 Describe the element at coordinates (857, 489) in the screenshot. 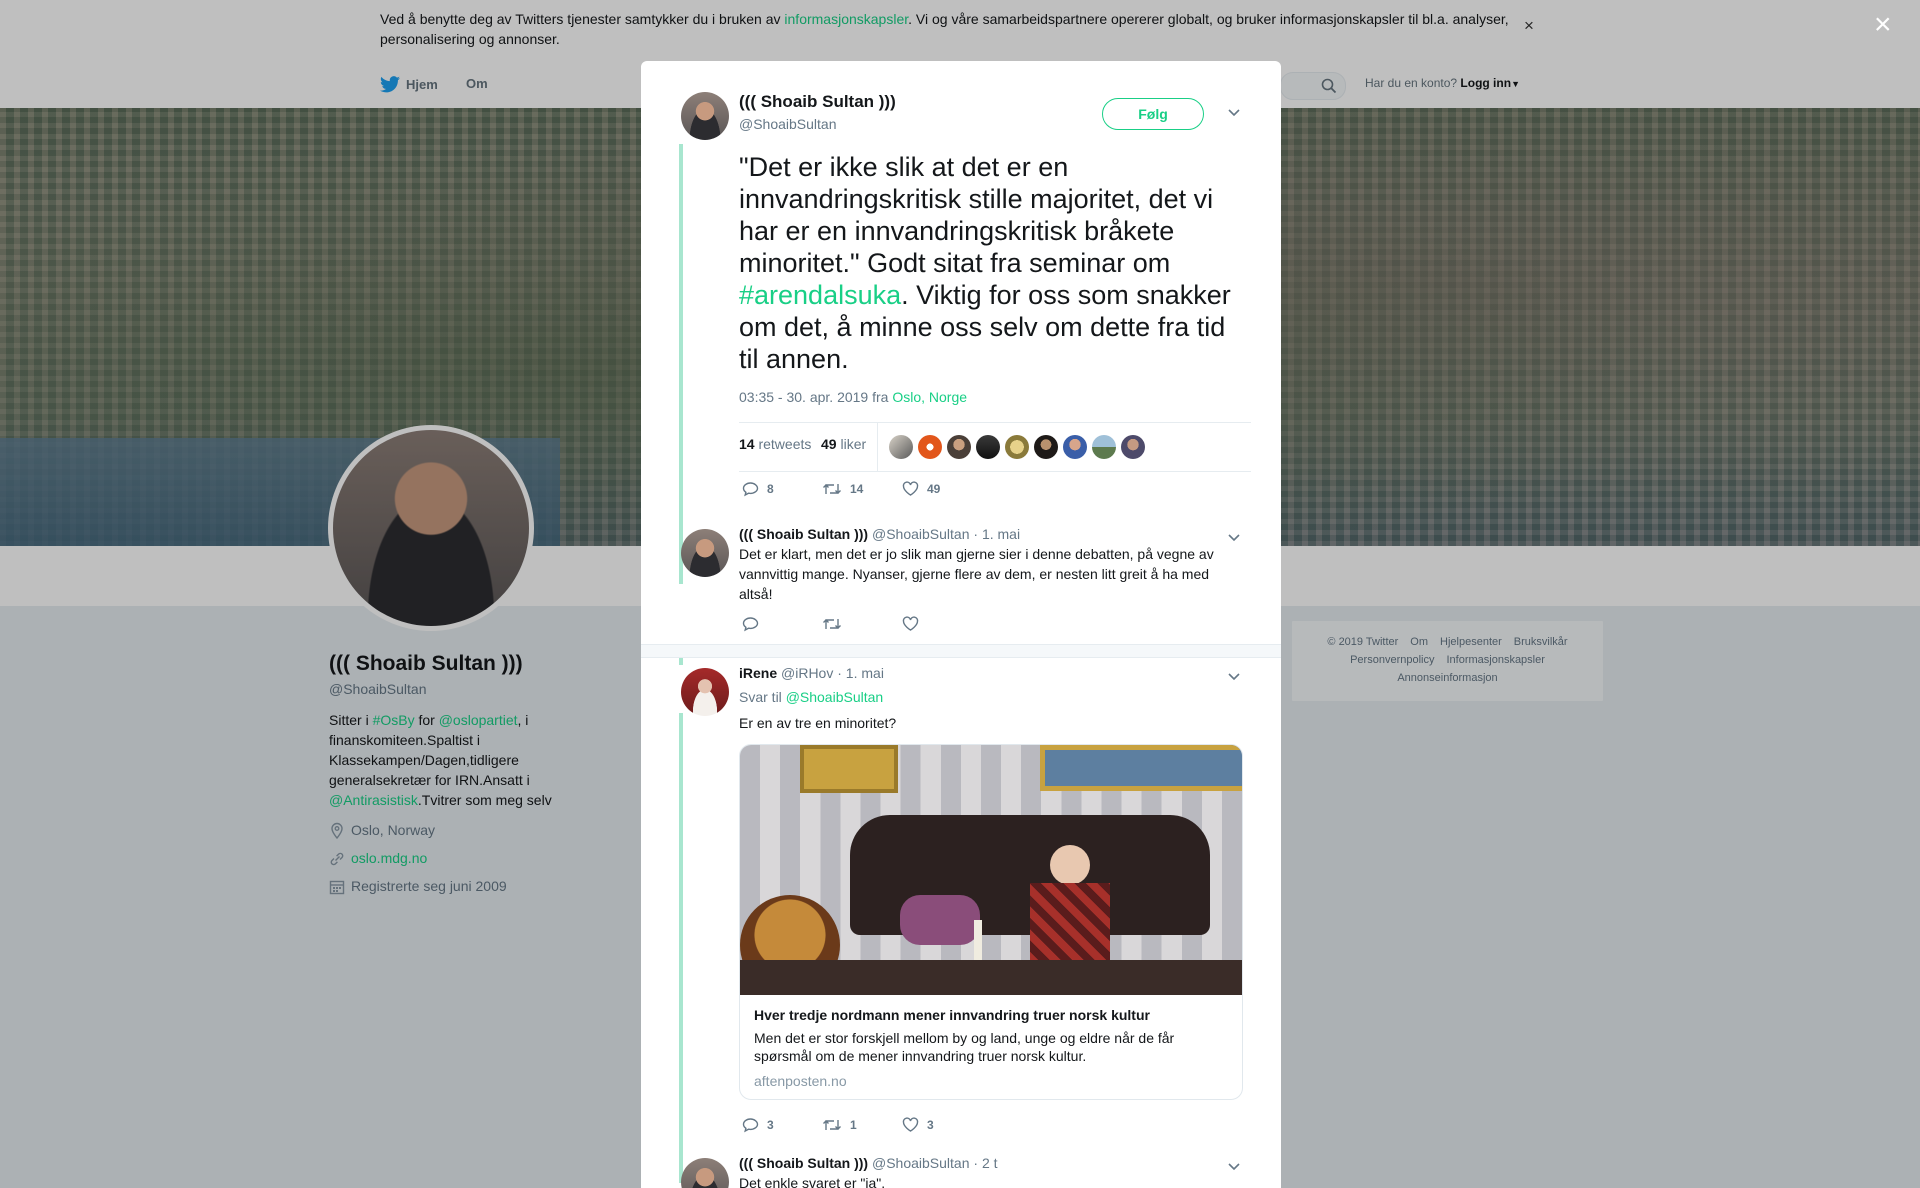

I see `retweet-count-action: 14` at that location.